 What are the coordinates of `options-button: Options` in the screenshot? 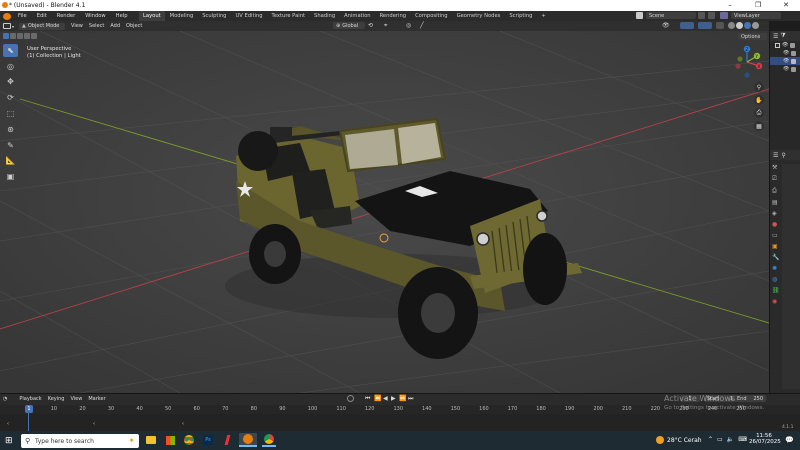 It's located at (752, 36).